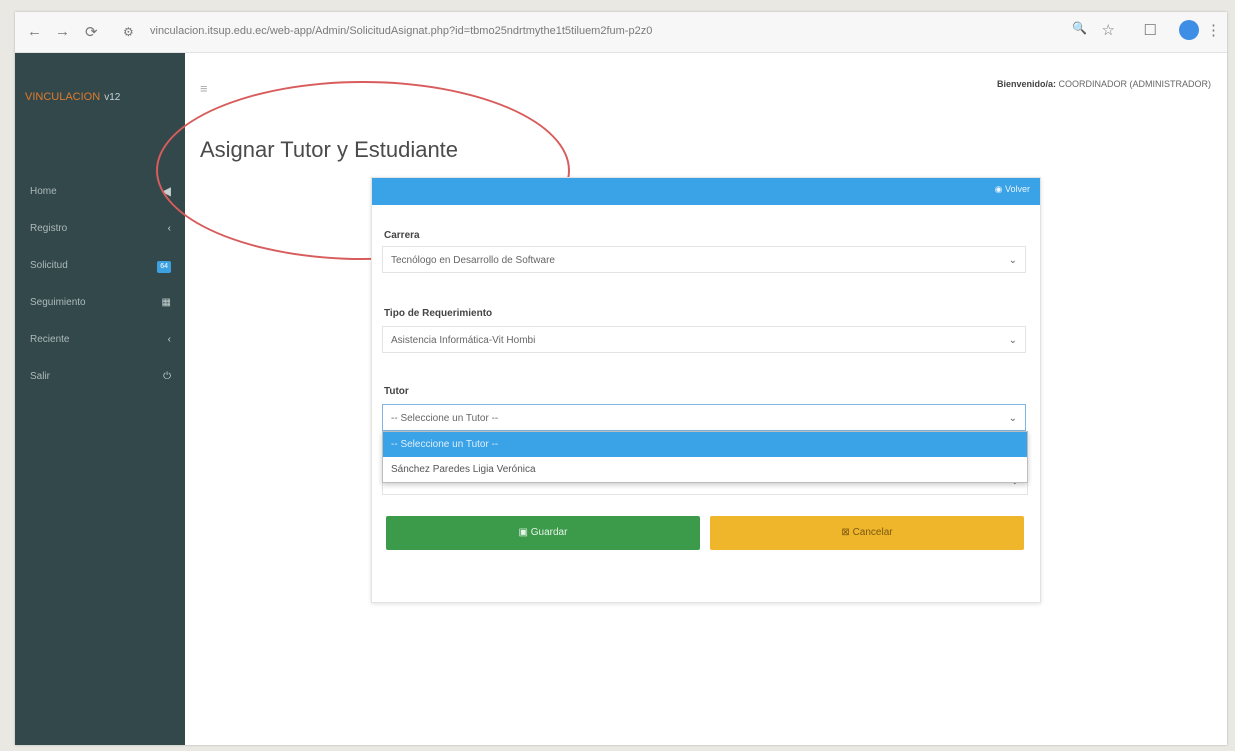 Image resolution: width=1235 pixels, height=751 pixels. I want to click on zoom-icon: 🔍, so click(1079, 28).